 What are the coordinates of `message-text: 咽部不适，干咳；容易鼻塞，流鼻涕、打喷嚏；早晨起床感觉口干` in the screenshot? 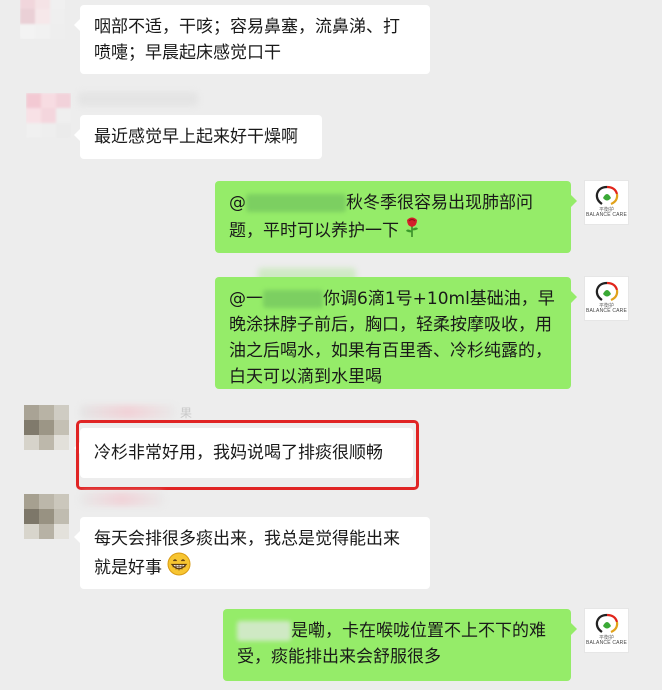 It's located at (247, 40).